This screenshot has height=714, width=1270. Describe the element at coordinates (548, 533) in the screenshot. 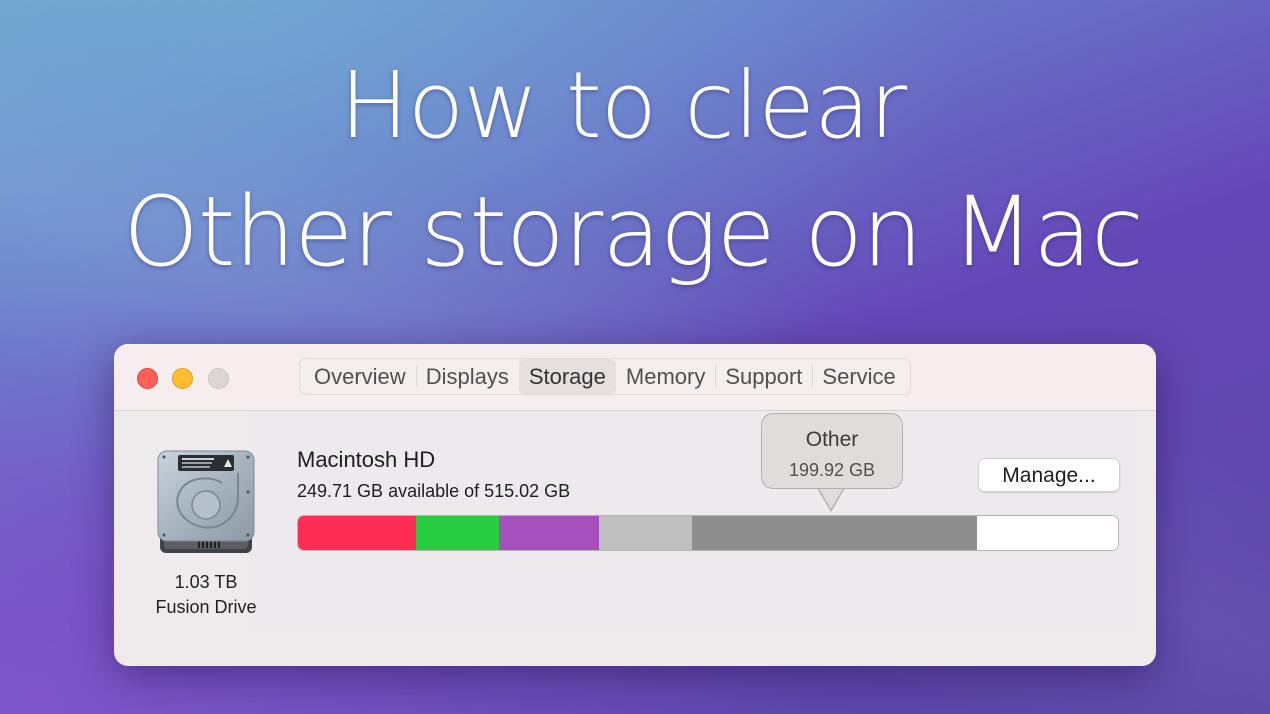

I see `bar-segment-category-purple` at that location.